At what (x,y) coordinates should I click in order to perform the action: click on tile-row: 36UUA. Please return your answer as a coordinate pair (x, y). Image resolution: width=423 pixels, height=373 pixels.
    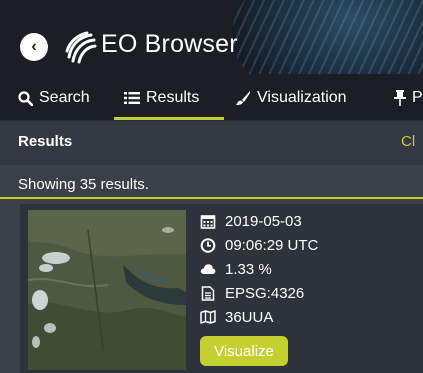
    Looking at the image, I should click on (259, 317).